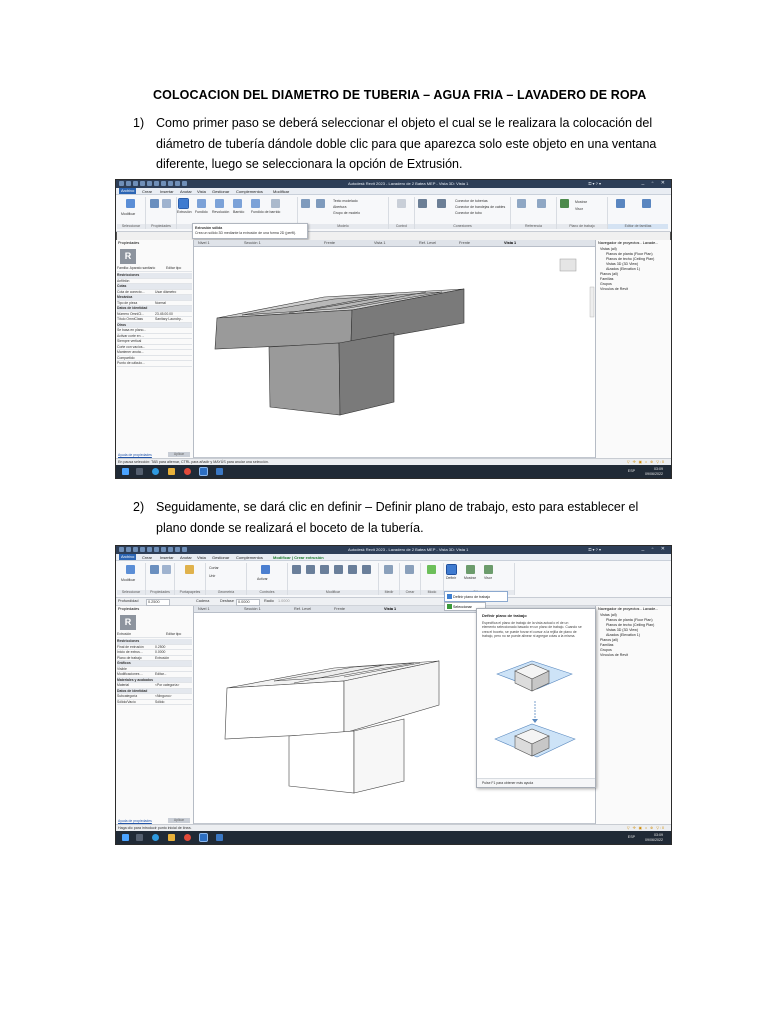 This screenshot has height=1024, width=768. What do you see at coordinates (352, 569) in the screenshot?
I see `copy-icon` at bounding box center [352, 569].